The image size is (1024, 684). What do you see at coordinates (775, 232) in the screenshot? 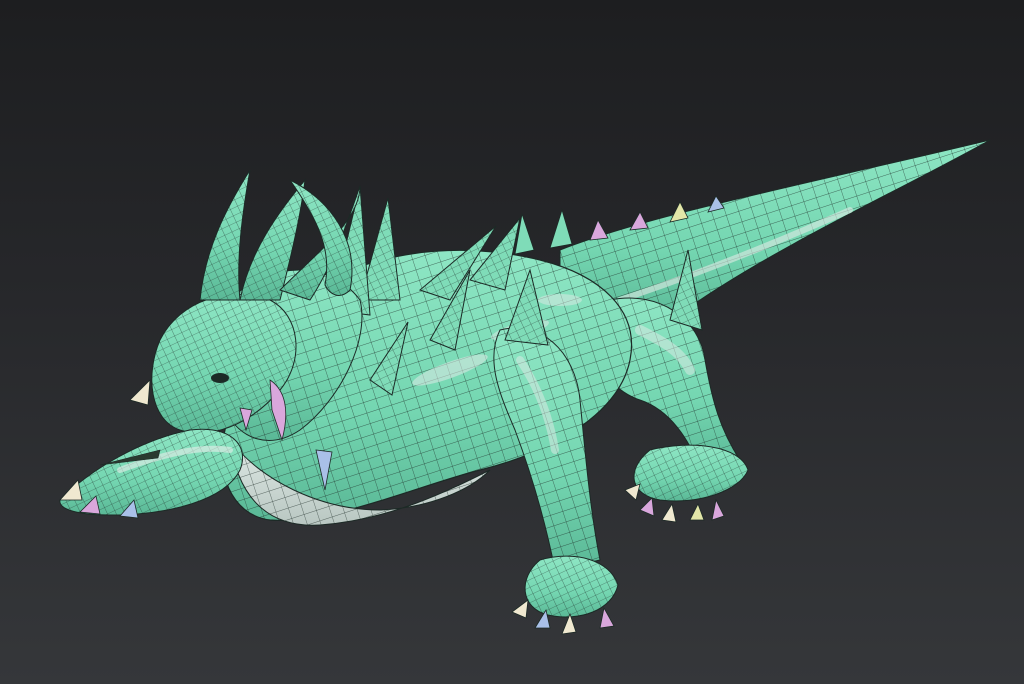
I see `dragon-tail` at bounding box center [775, 232].